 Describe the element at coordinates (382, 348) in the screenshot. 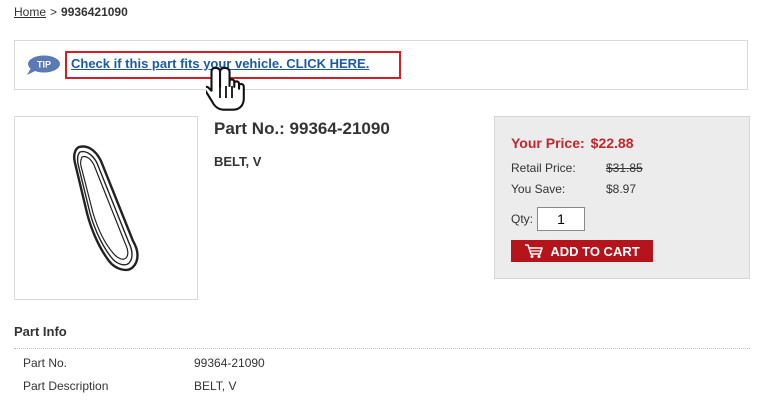

I see `part-info-divider` at that location.